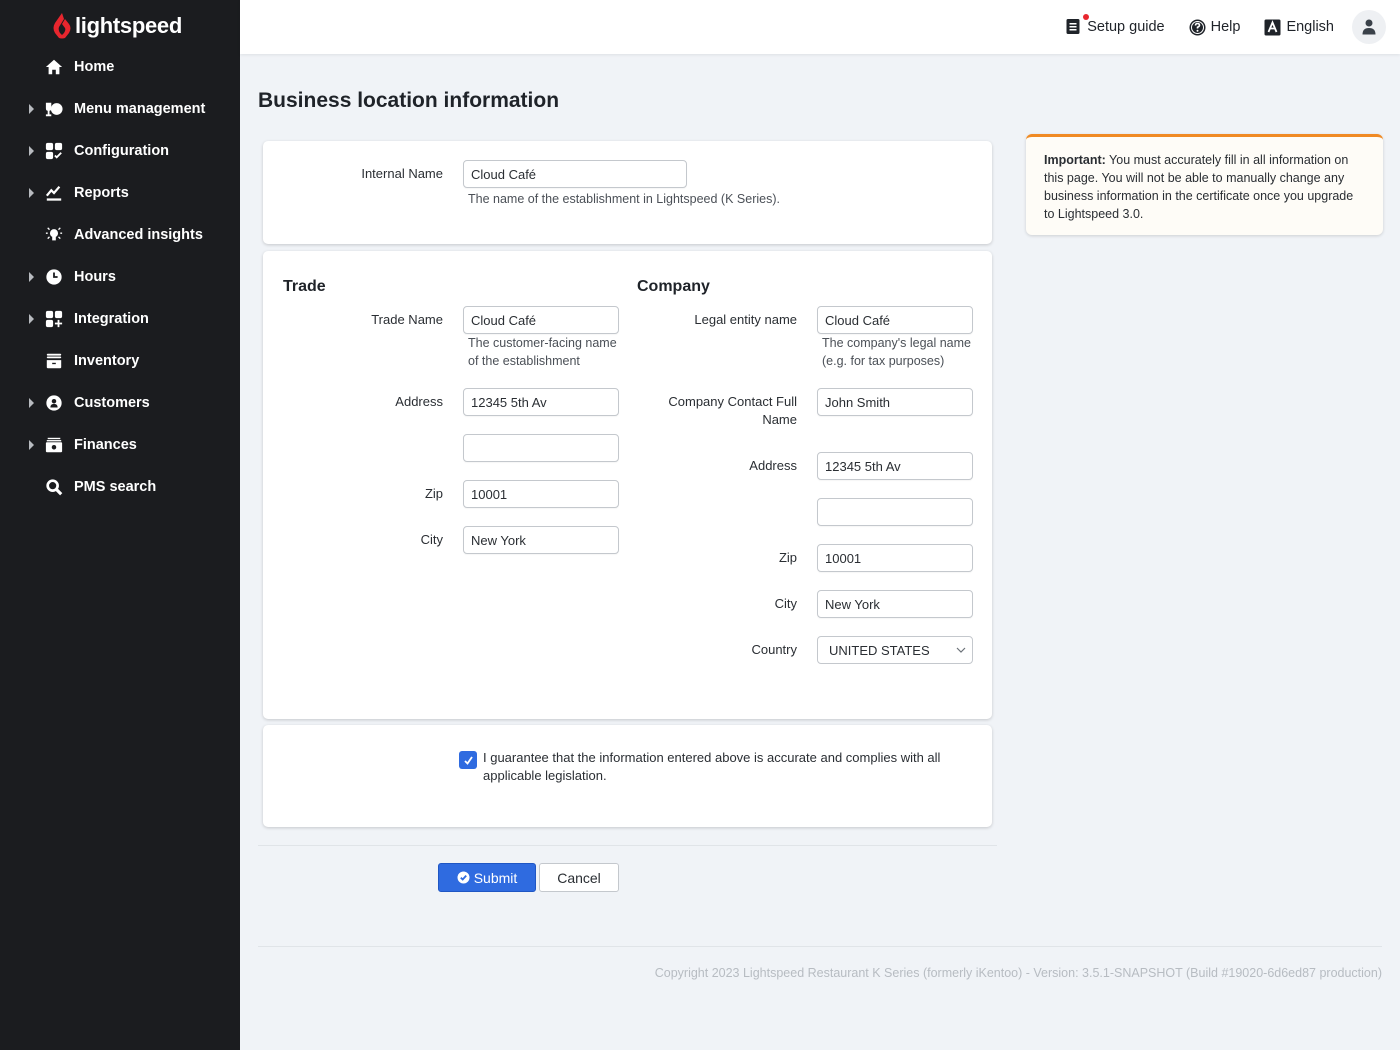  What do you see at coordinates (54, 361) in the screenshot?
I see `inventory-icon` at bounding box center [54, 361].